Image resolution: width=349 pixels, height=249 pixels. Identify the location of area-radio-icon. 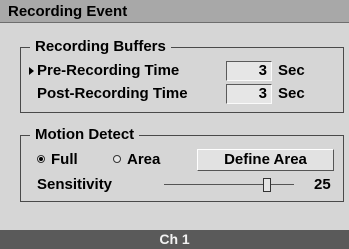
(117, 159).